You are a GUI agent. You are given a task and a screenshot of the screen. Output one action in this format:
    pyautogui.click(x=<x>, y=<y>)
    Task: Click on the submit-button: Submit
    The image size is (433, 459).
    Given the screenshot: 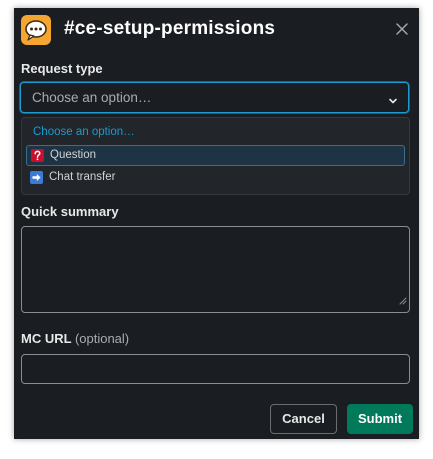 What is the action you would take?
    pyautogui.click(x=380, y=419)
    